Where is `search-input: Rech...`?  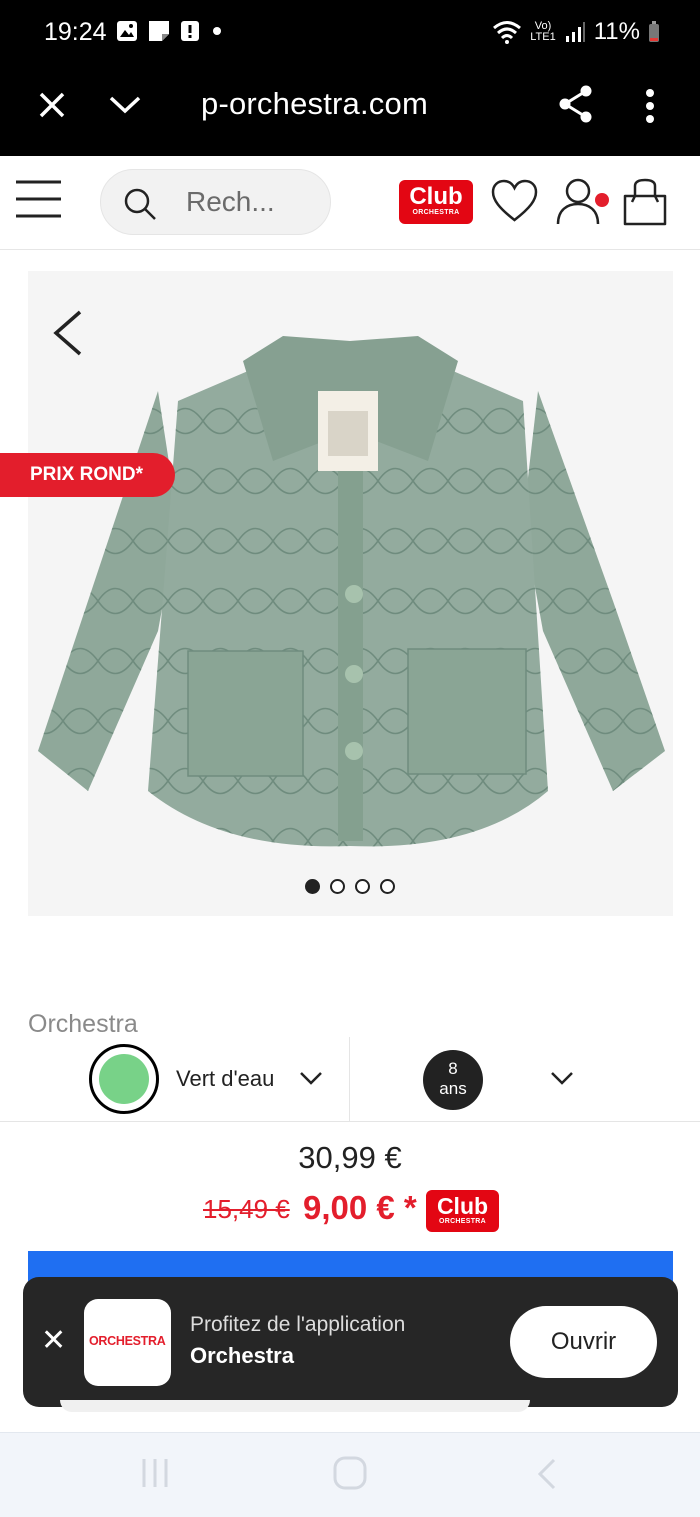 search-input: Rech... is located at coordinates (215, 202).